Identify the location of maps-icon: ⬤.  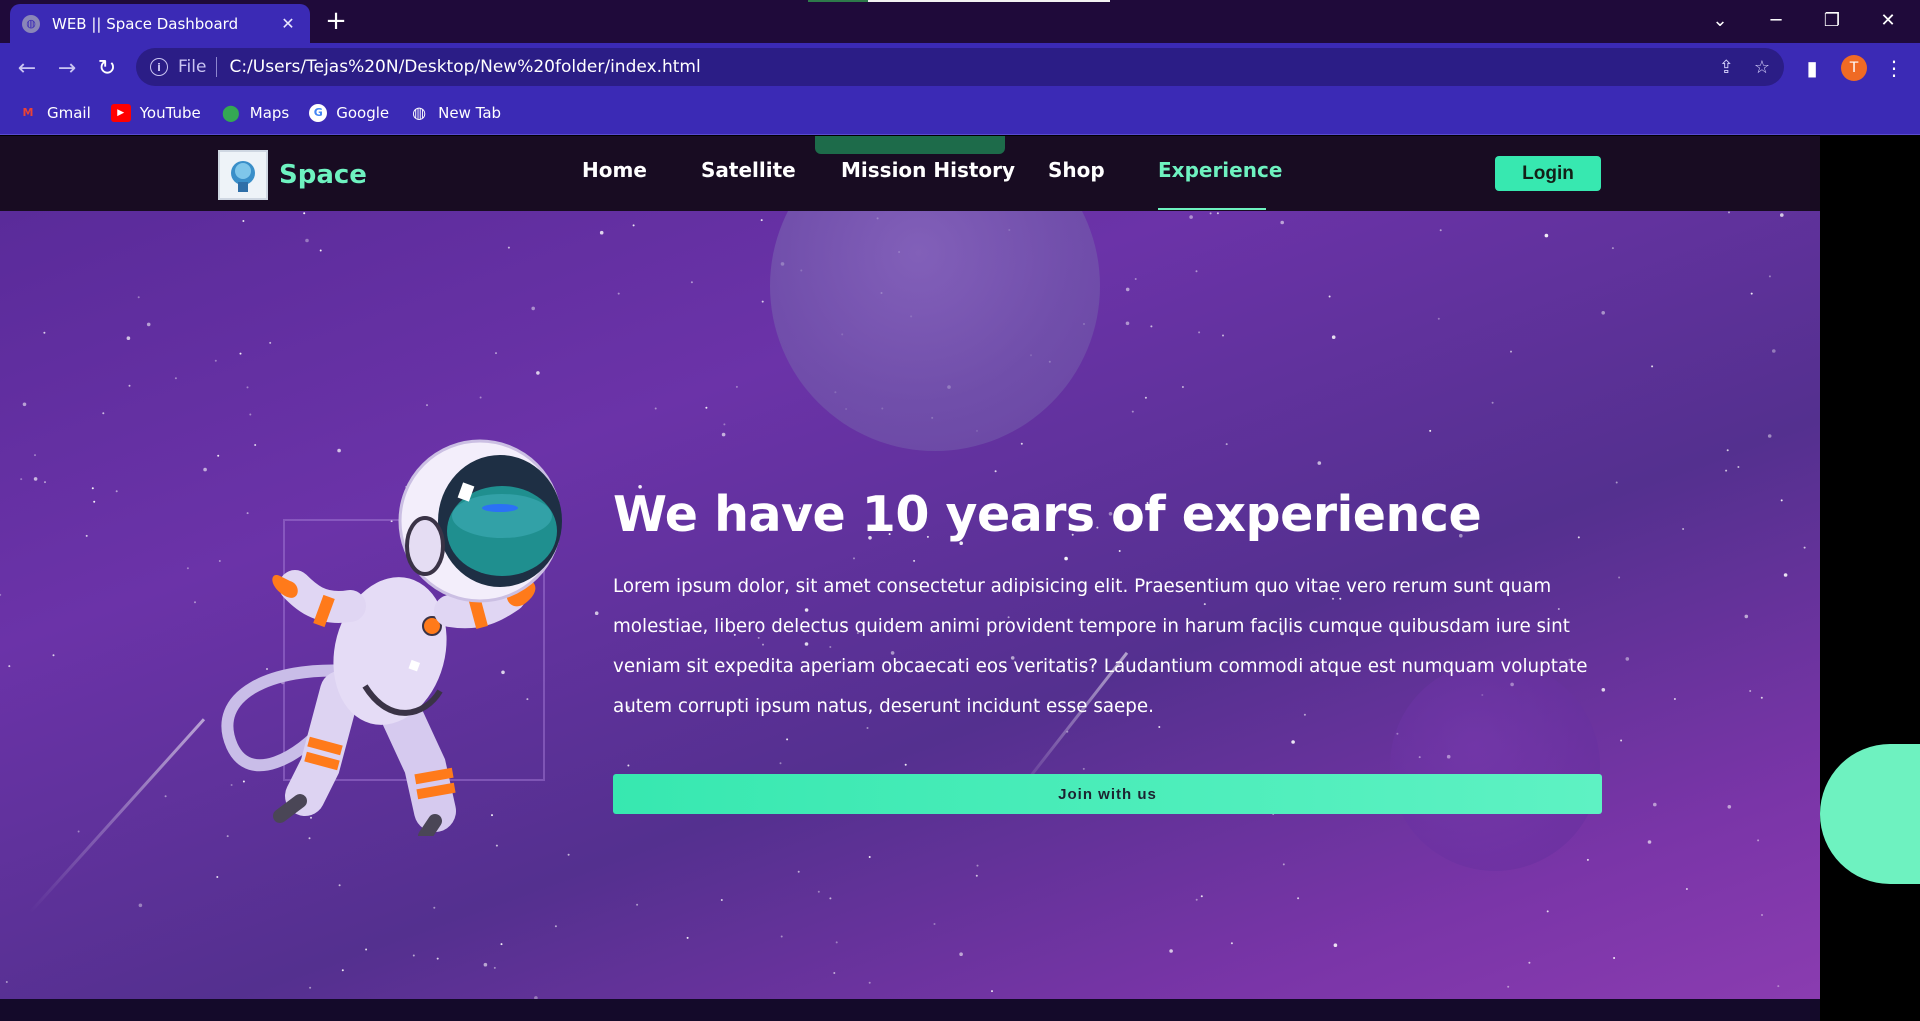
(230, 112).